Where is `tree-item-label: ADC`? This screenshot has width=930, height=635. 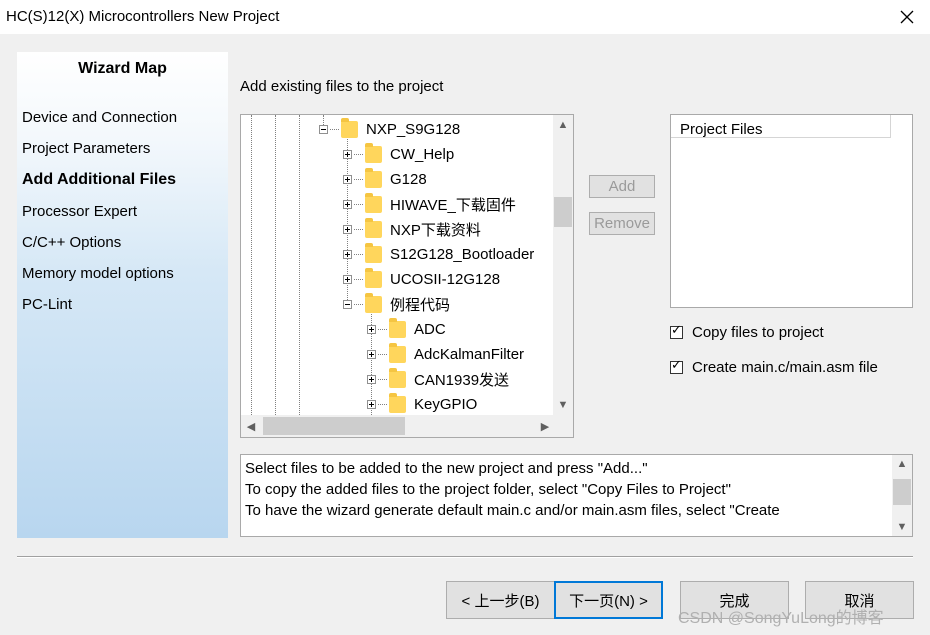 tree-item-label: ADC is located at coordinates (430, 329).